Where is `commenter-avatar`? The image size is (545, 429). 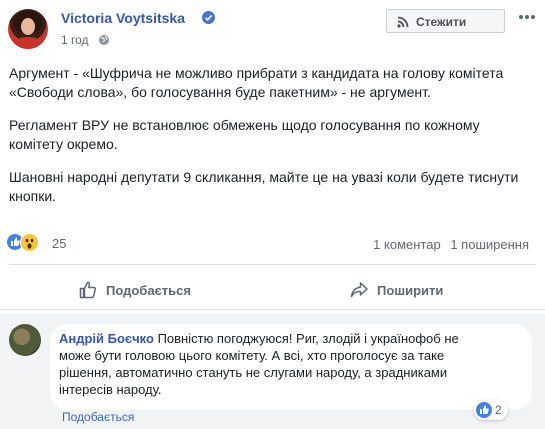 commenter-avatar is located at coordinates (25, 340).